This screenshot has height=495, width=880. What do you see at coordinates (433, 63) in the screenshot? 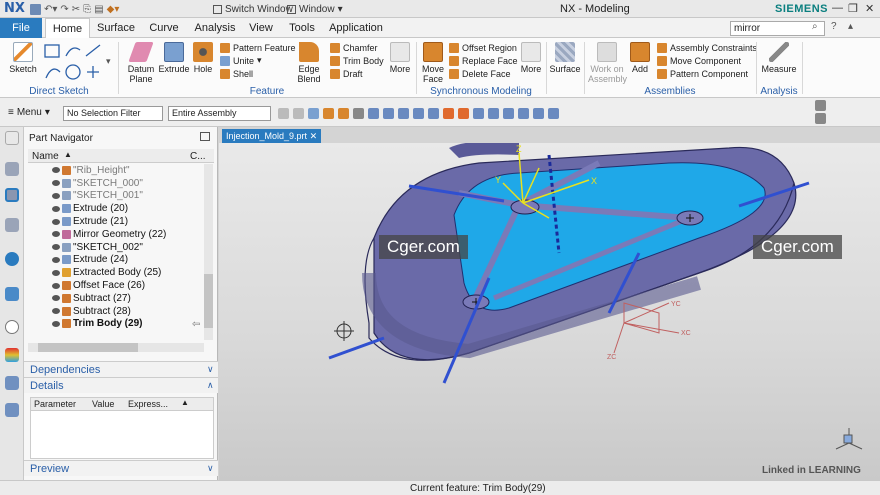
I see `move-face-button: Move Face` at bounding box center [433, 63].